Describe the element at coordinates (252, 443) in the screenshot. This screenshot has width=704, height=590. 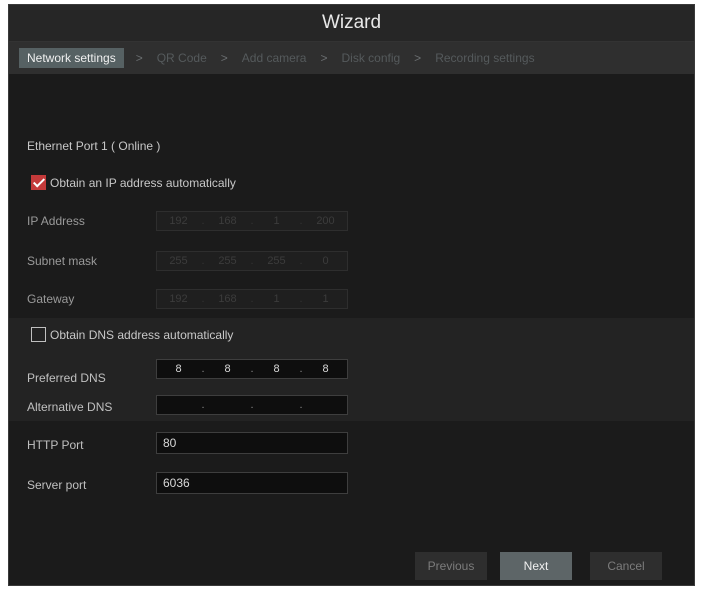
I see `http-port-input: 80` at that location.